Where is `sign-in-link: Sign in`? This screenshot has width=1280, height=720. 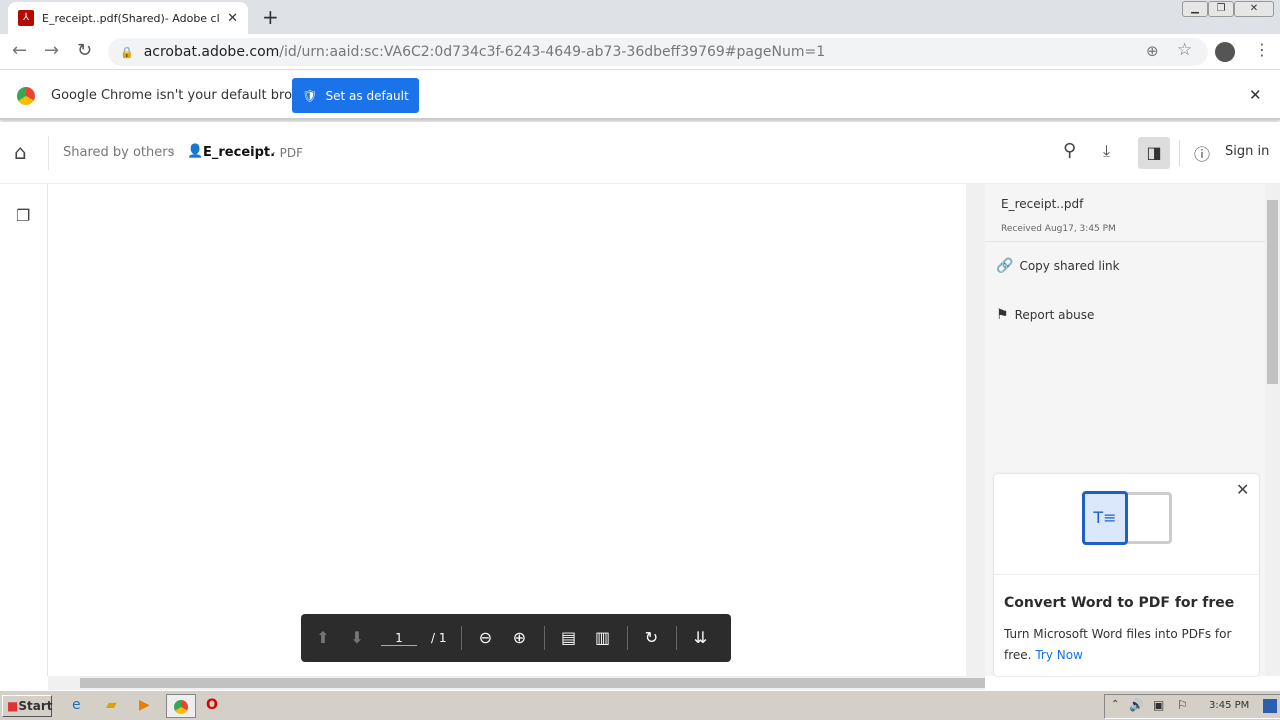
sign-in-link: Sign in is located at coordinates (1247, 151).